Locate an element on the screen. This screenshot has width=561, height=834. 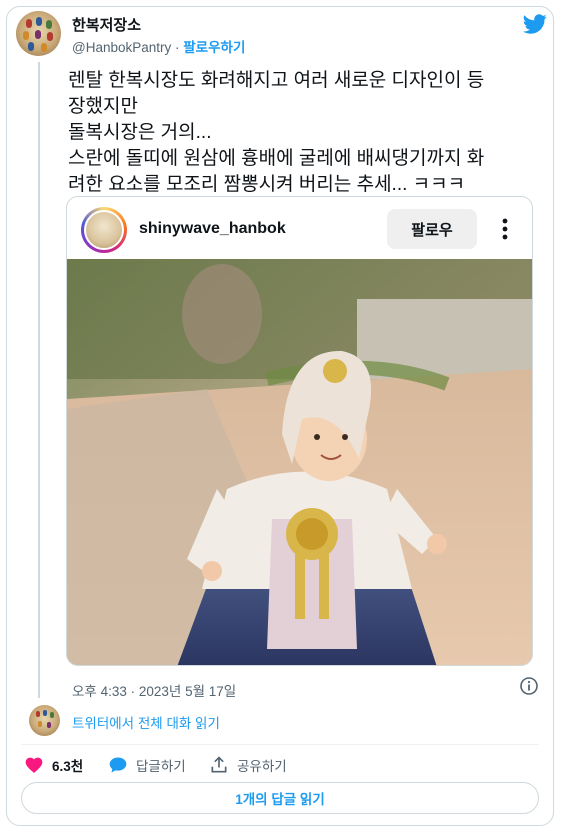
tweet-timestamp: 오후 4:33 · 2023년 5월 17일 is located at coordinates (154, 690).